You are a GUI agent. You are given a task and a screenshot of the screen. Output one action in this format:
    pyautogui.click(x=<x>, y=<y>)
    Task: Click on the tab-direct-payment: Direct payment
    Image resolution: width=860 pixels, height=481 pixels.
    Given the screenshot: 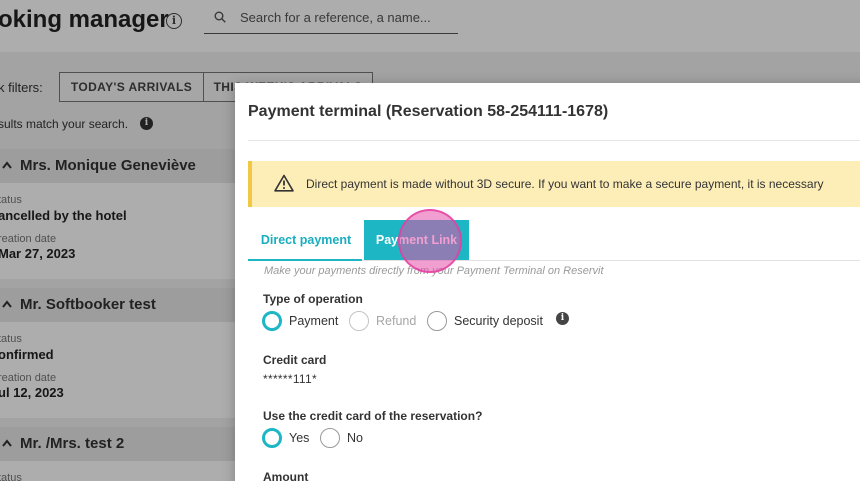 What is the action you would take?
    pyautogui.click(x=306, y=240)
    